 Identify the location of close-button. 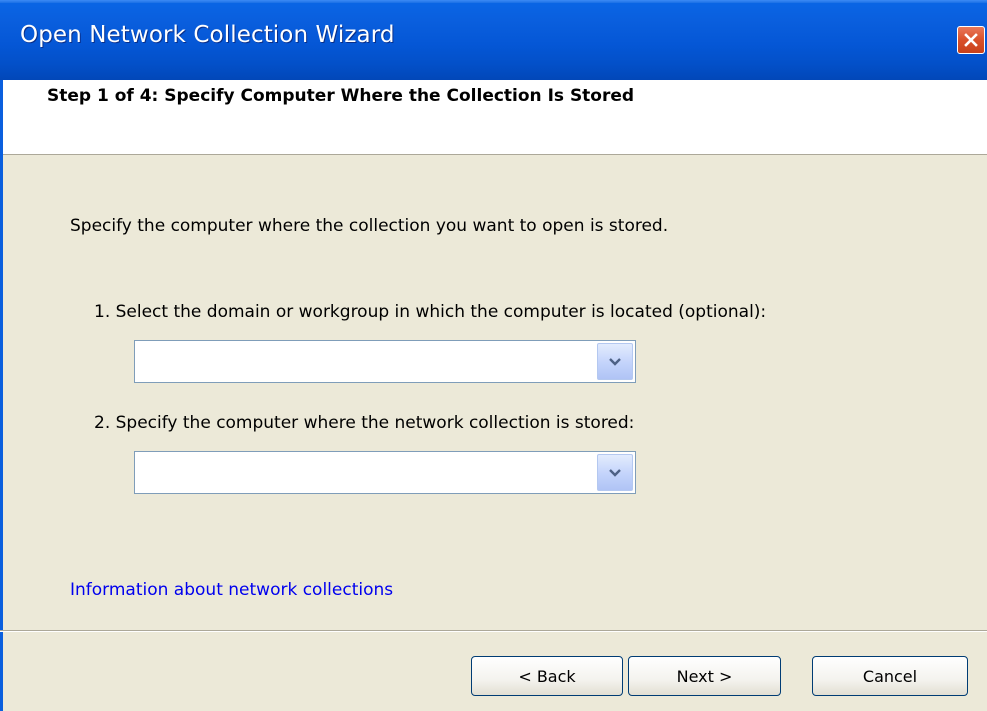
(971, 40).